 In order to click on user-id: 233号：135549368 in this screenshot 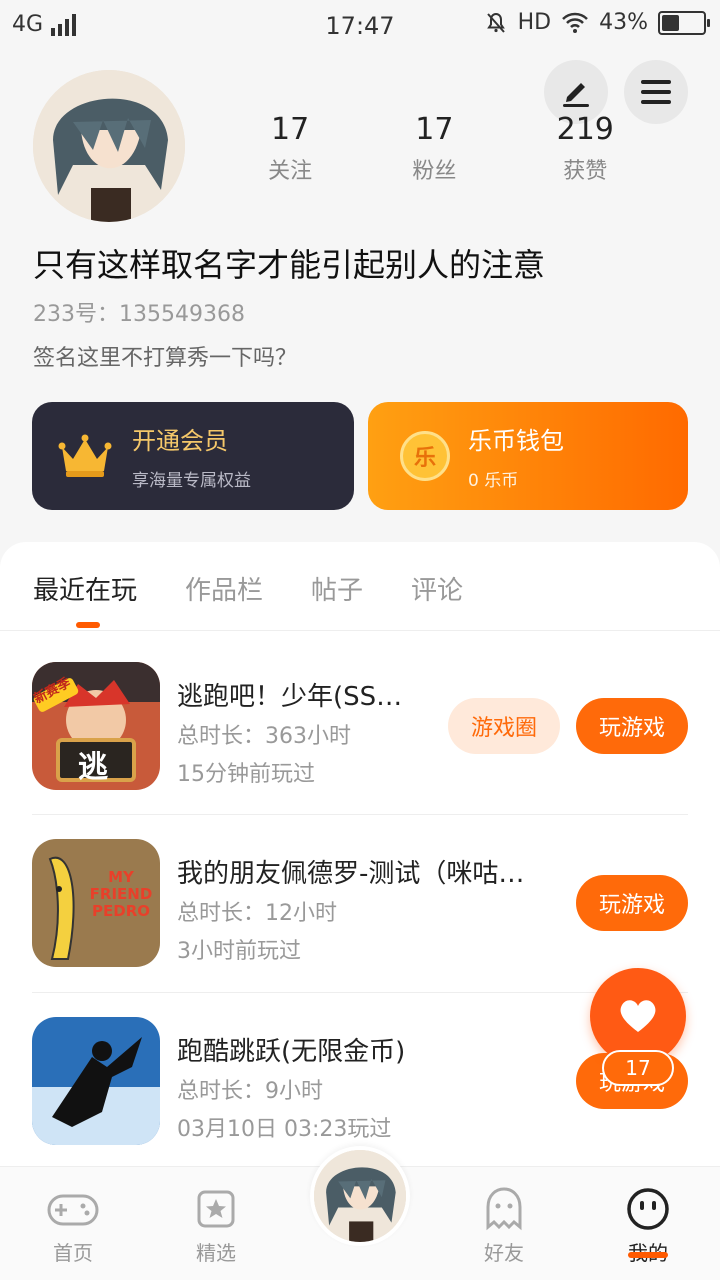, I will do `click(139, 314)`.